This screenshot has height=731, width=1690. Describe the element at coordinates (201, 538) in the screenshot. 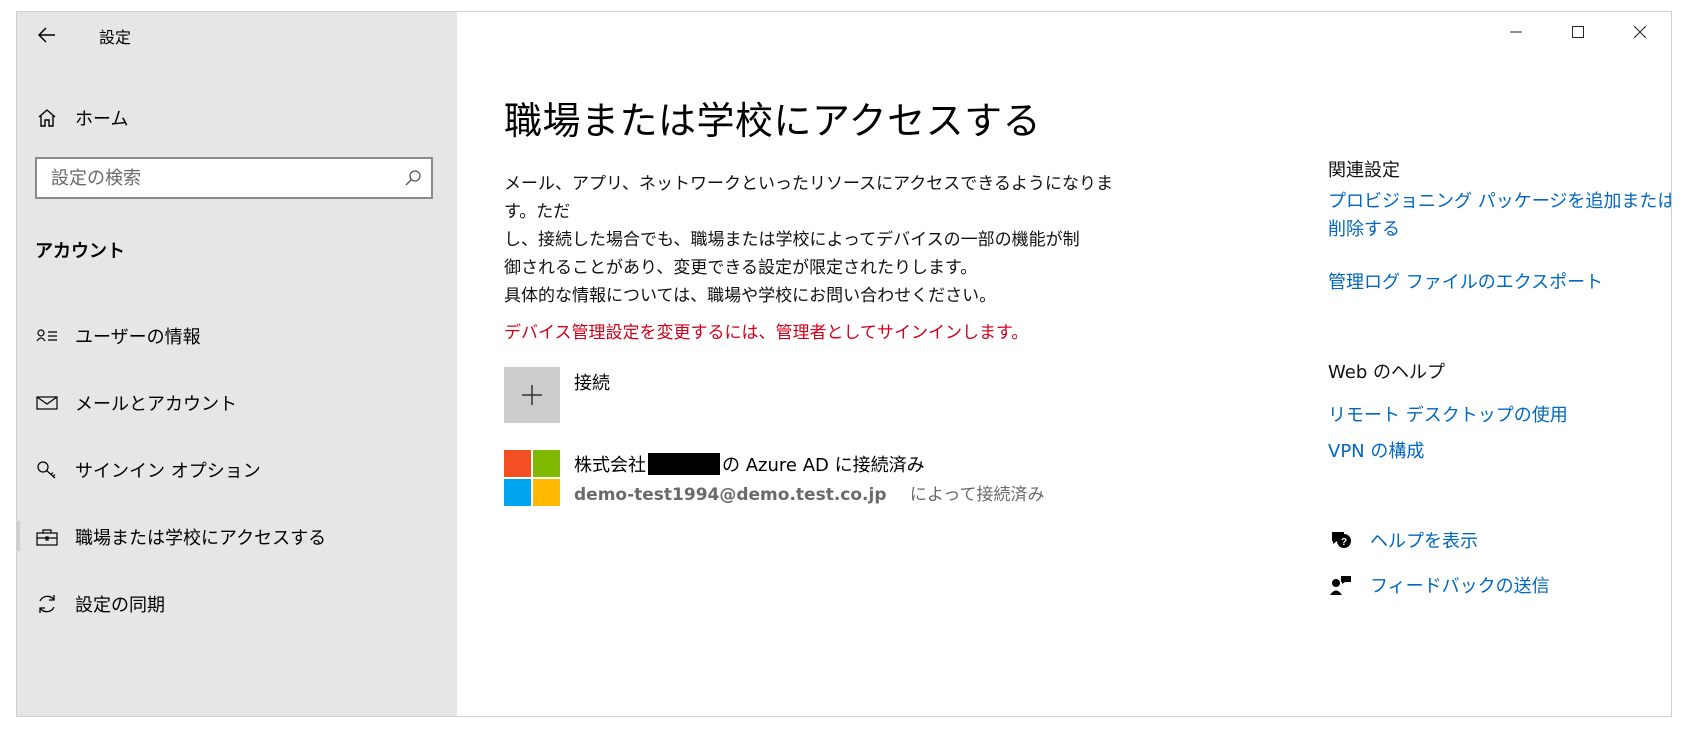

I see `sidebar-item-label: 職場または学校にアクセスする` at that location.